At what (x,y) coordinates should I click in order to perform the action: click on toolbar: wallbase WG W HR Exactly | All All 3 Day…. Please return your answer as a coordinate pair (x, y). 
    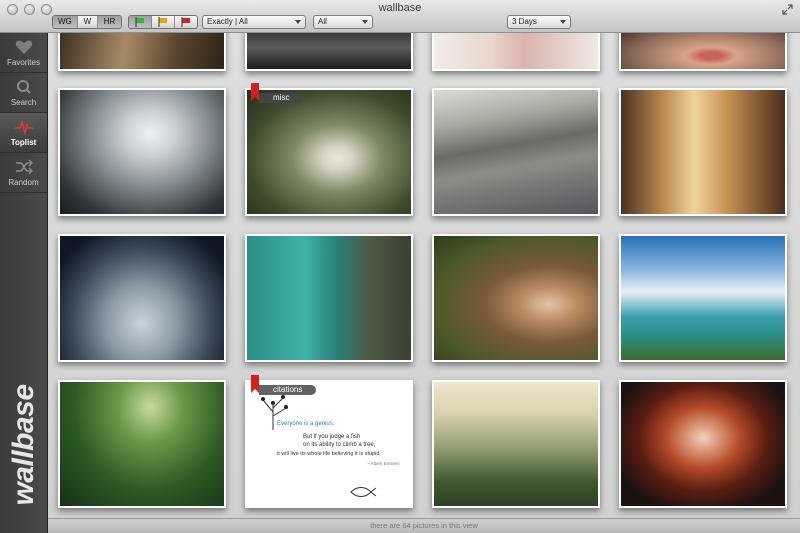
    Looking at the image, I should click on (400, 16).